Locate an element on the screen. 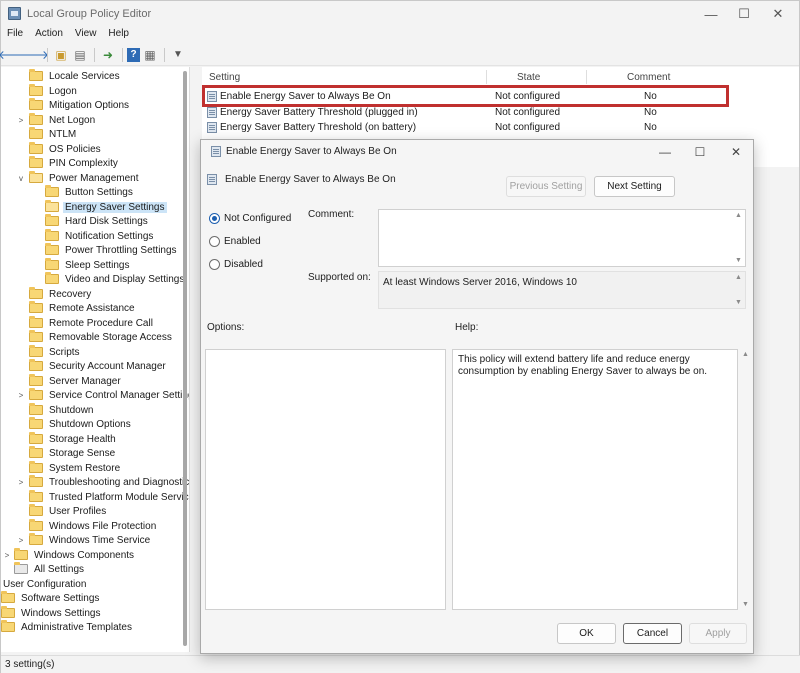 The image size is (800, 673). ok-button: OK is located at coordinates (586, 633).